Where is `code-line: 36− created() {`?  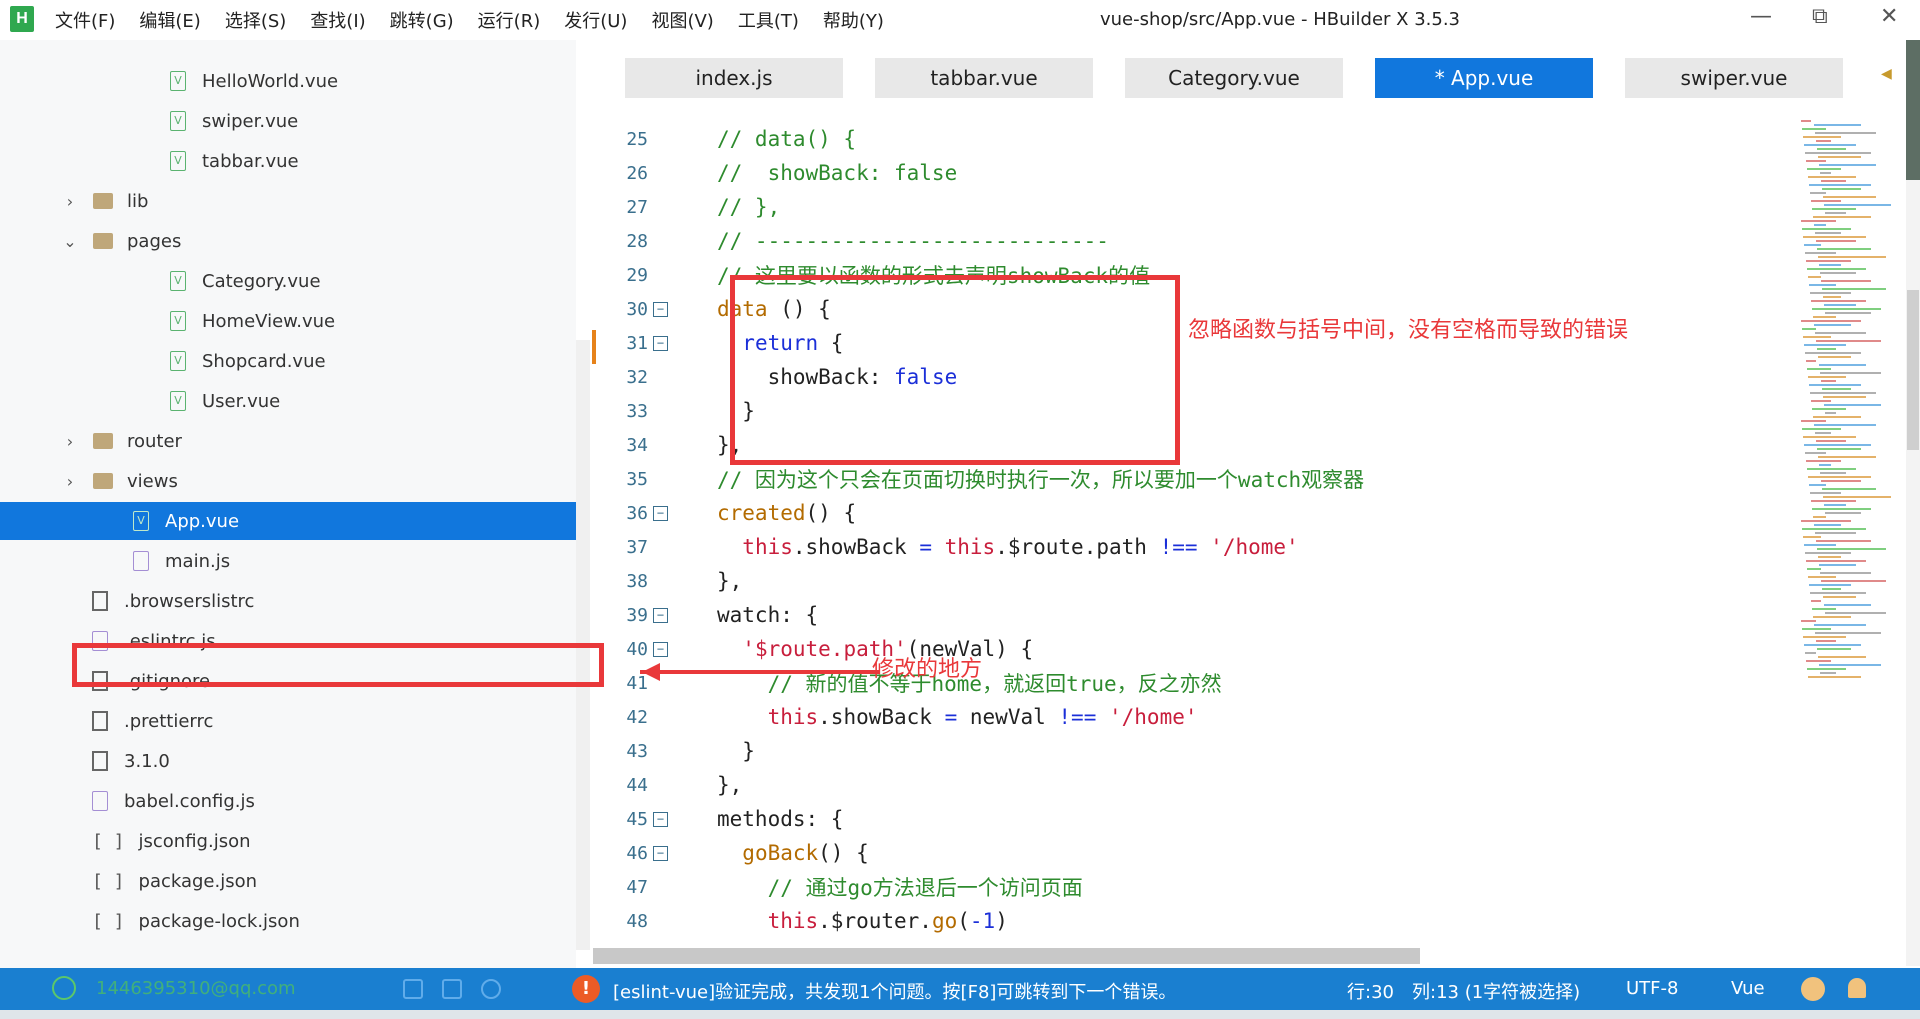 code-line: 36− created() { is located at coordinates (1192, 513).